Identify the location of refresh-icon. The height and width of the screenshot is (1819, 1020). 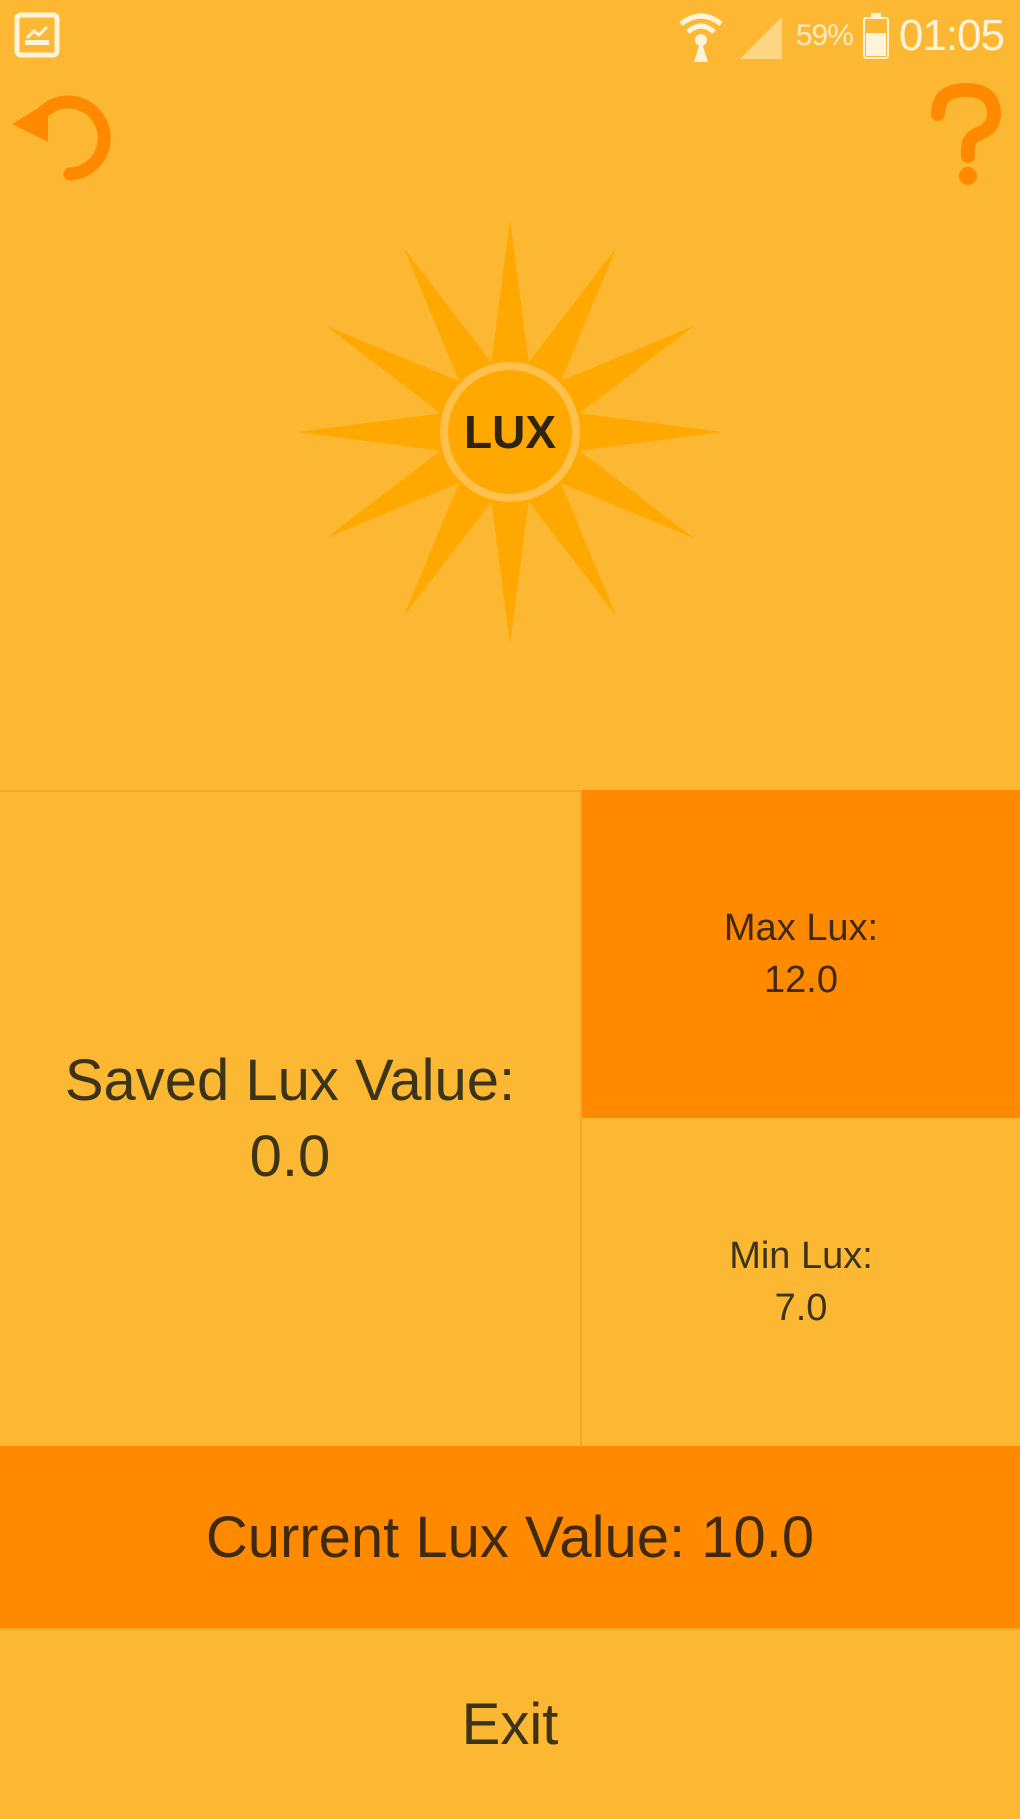
(64, 134).